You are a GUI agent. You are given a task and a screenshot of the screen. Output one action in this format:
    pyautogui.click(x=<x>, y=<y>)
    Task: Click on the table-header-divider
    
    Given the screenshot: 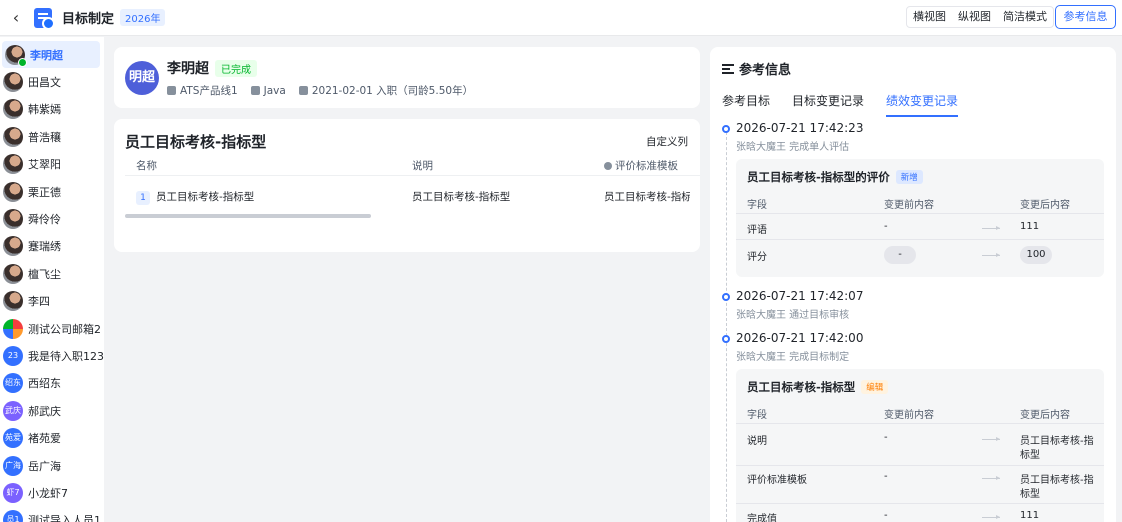 What is the action you would take?
    pyautogui.click(x=412, y=175)
    